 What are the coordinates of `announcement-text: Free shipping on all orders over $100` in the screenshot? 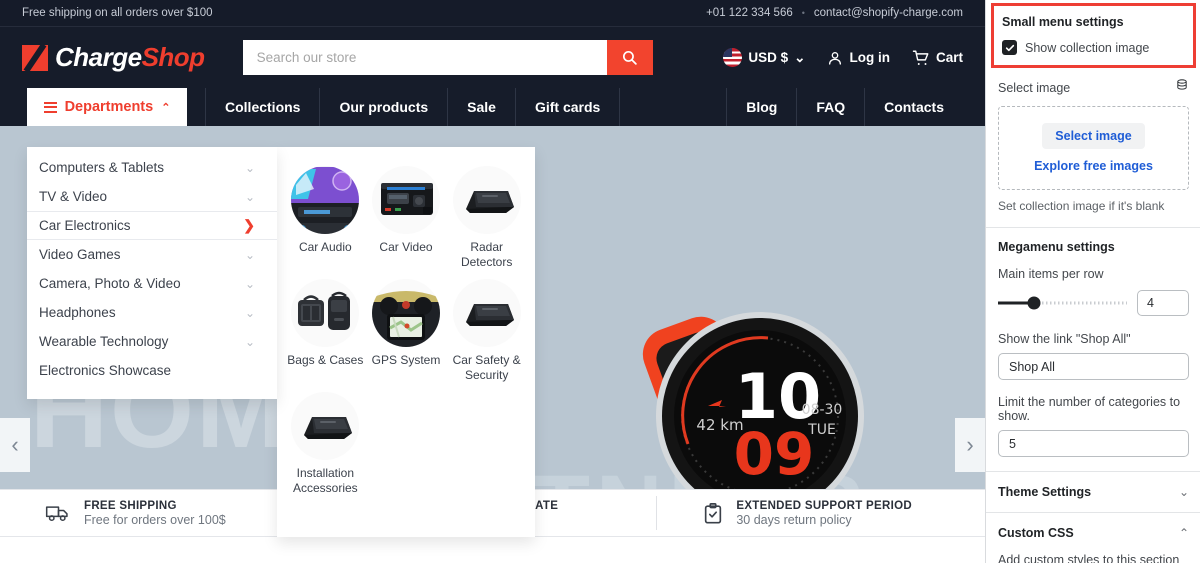 It's located at (117, 13).